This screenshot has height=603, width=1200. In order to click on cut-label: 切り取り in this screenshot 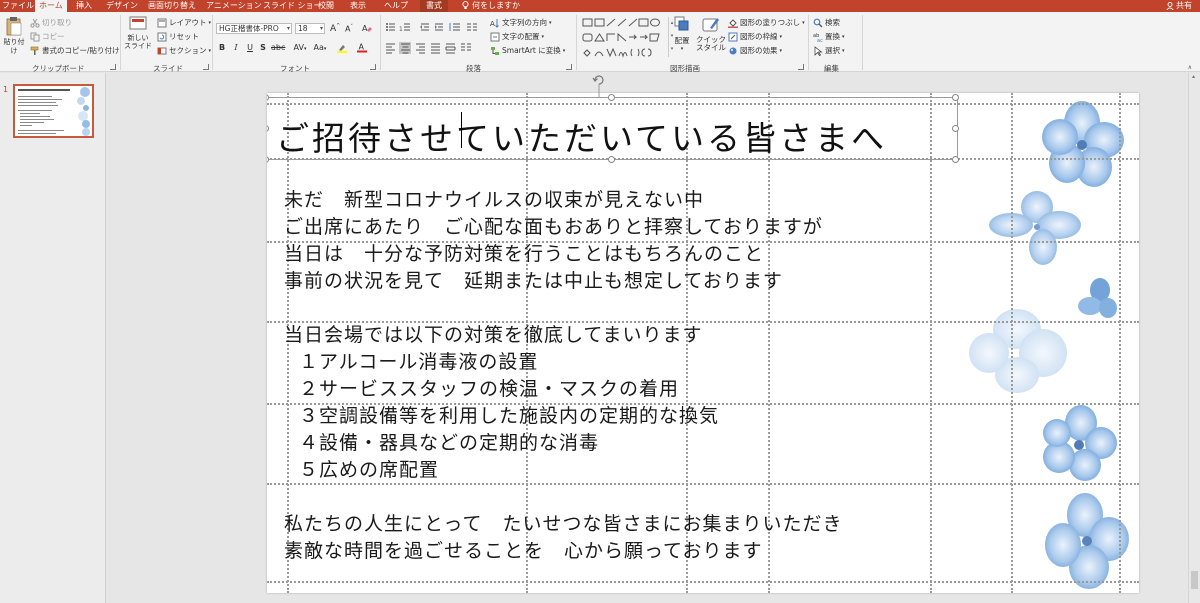, I will do `click(57, 22)`.